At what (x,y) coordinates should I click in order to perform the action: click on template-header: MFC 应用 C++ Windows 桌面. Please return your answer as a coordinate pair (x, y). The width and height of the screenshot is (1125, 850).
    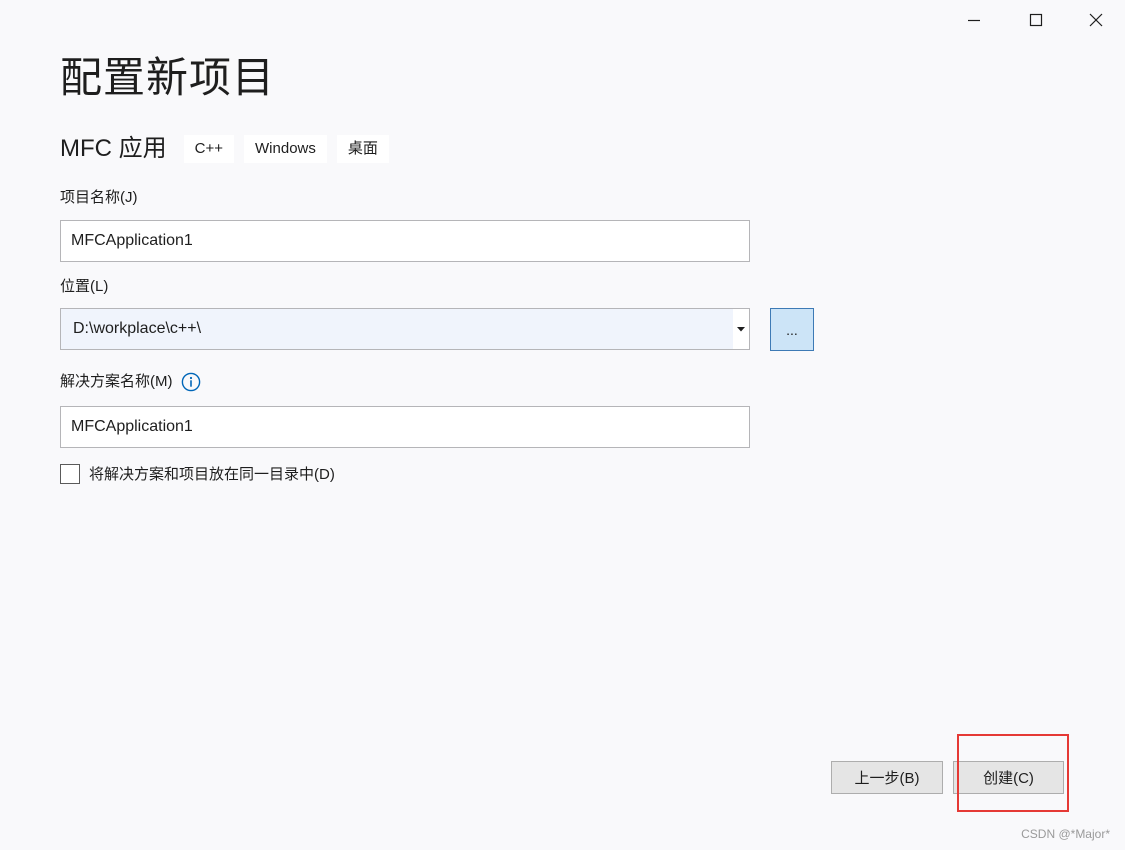
    Looking at the image, I should click on (229, 149).